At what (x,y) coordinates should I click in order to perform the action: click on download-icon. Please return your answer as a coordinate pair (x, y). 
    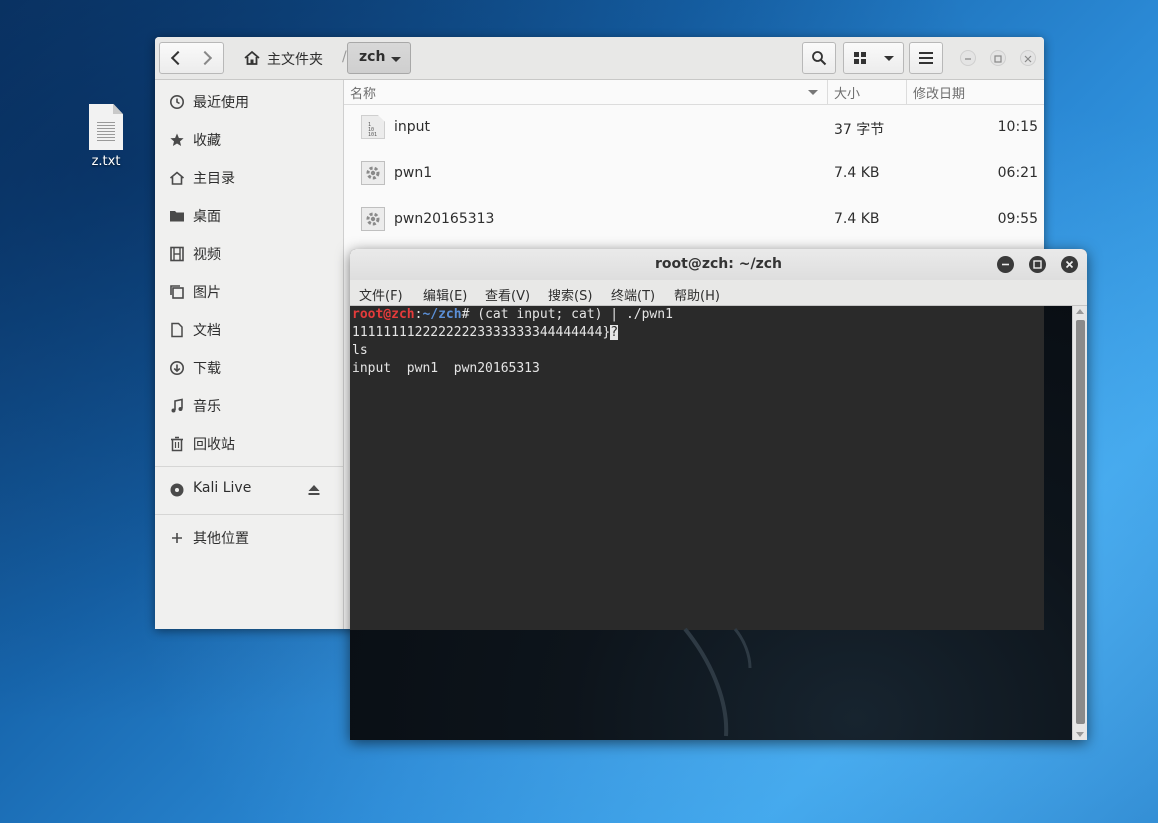
    Looking at the image, I should click on (177, 368).